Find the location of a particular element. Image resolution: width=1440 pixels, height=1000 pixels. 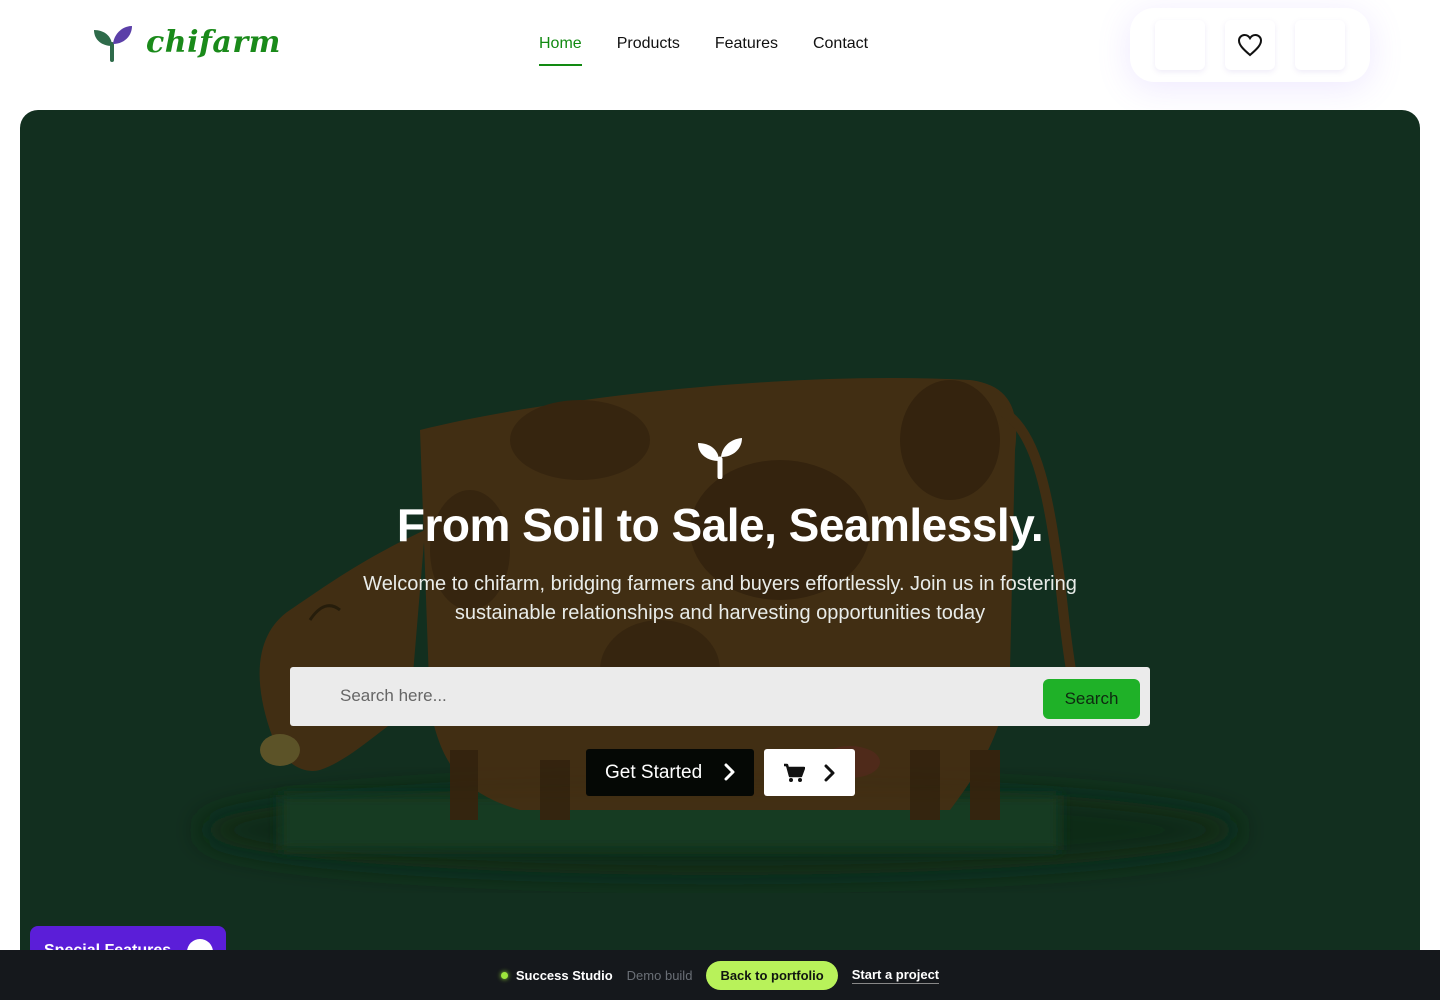

studio-name: Success Studio is located at coordinates (564, 975).